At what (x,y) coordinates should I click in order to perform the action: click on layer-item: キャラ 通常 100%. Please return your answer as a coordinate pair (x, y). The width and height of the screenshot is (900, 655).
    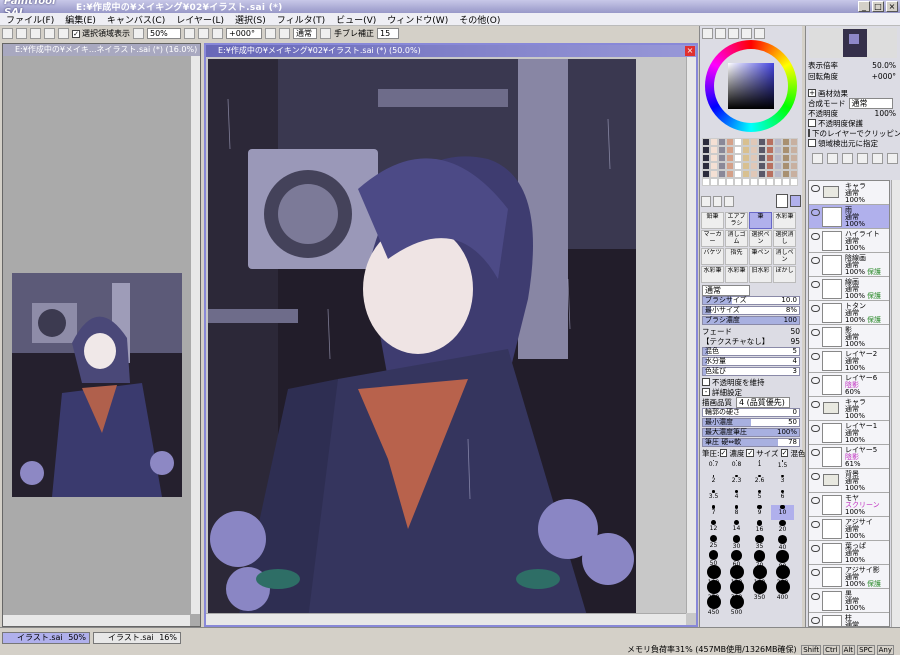
    Looking at the image, I should click on (849, 409).